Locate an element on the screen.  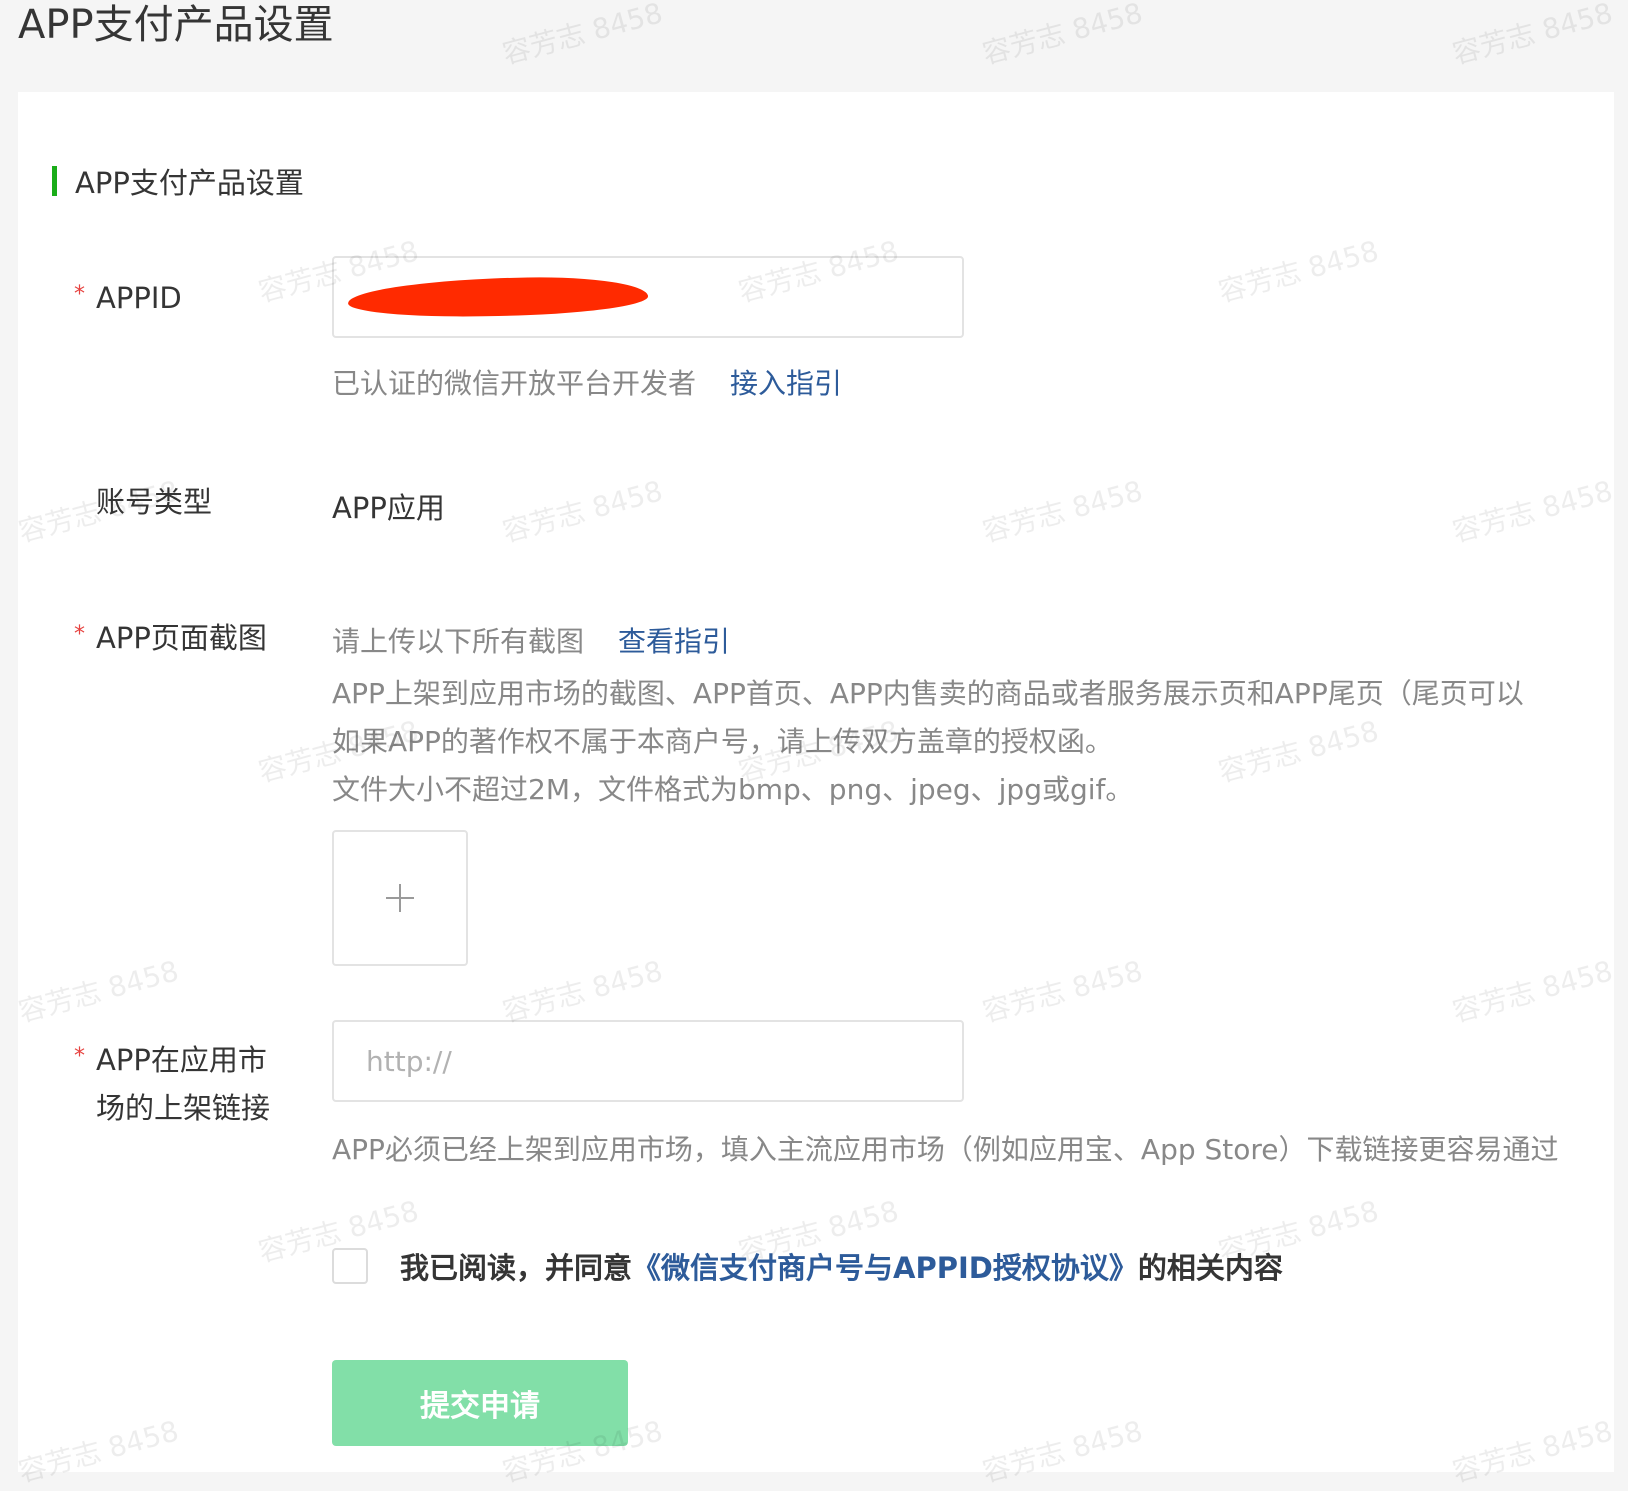
agreement-text: 我已阅读，并同意《微信支付商户号与APPID授权协议》的相关内容 is located at coordinates (841, 1268).